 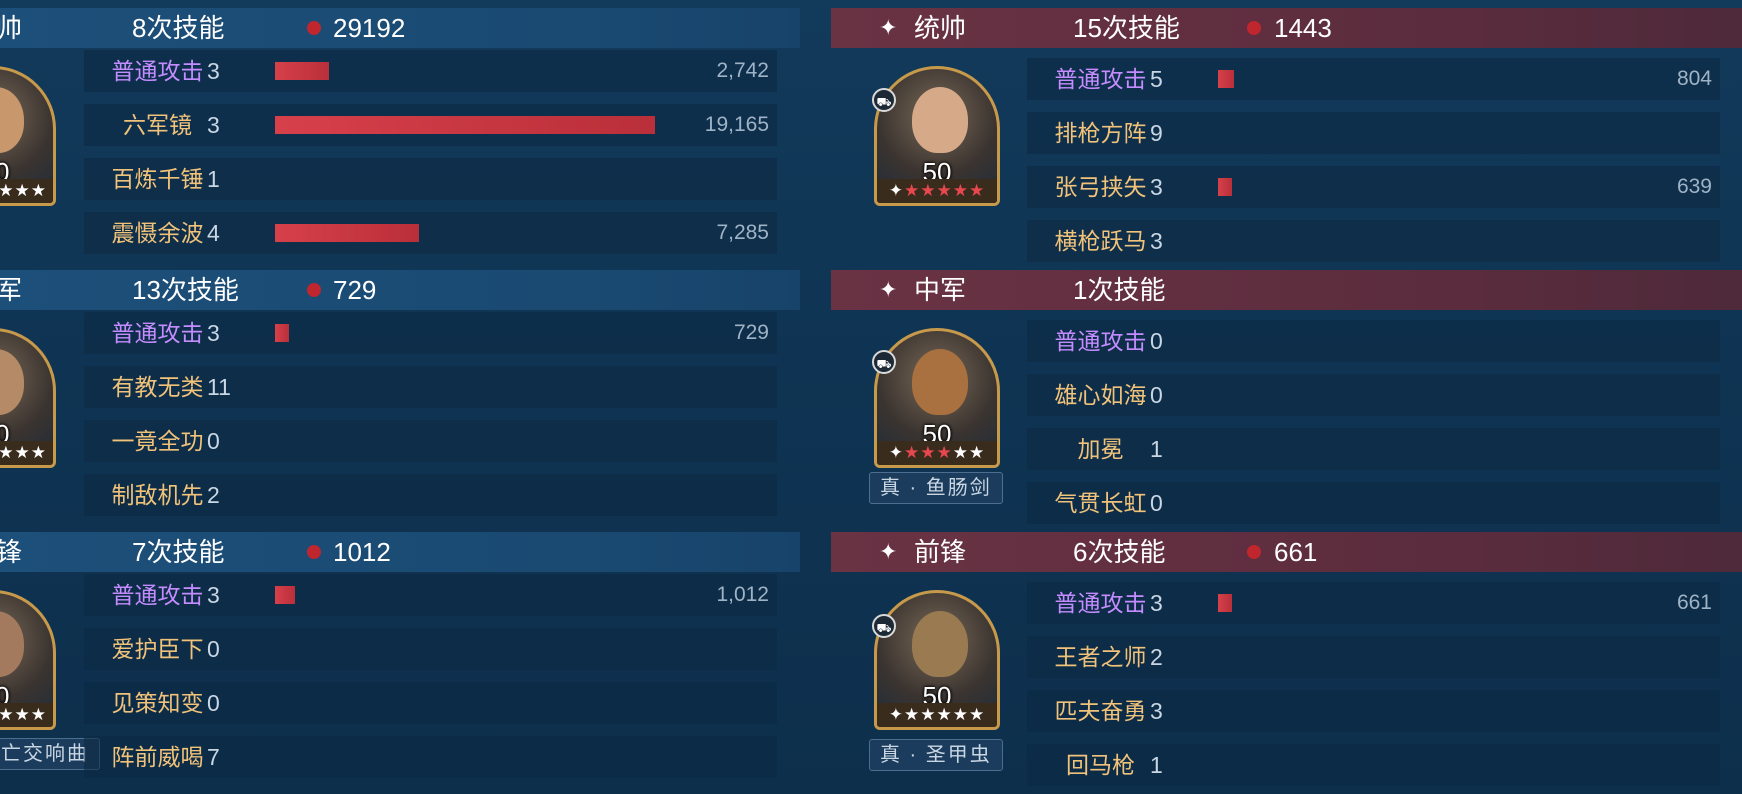 I want to click on skill-name: 阵前威喝, so click(x=157, y=757).